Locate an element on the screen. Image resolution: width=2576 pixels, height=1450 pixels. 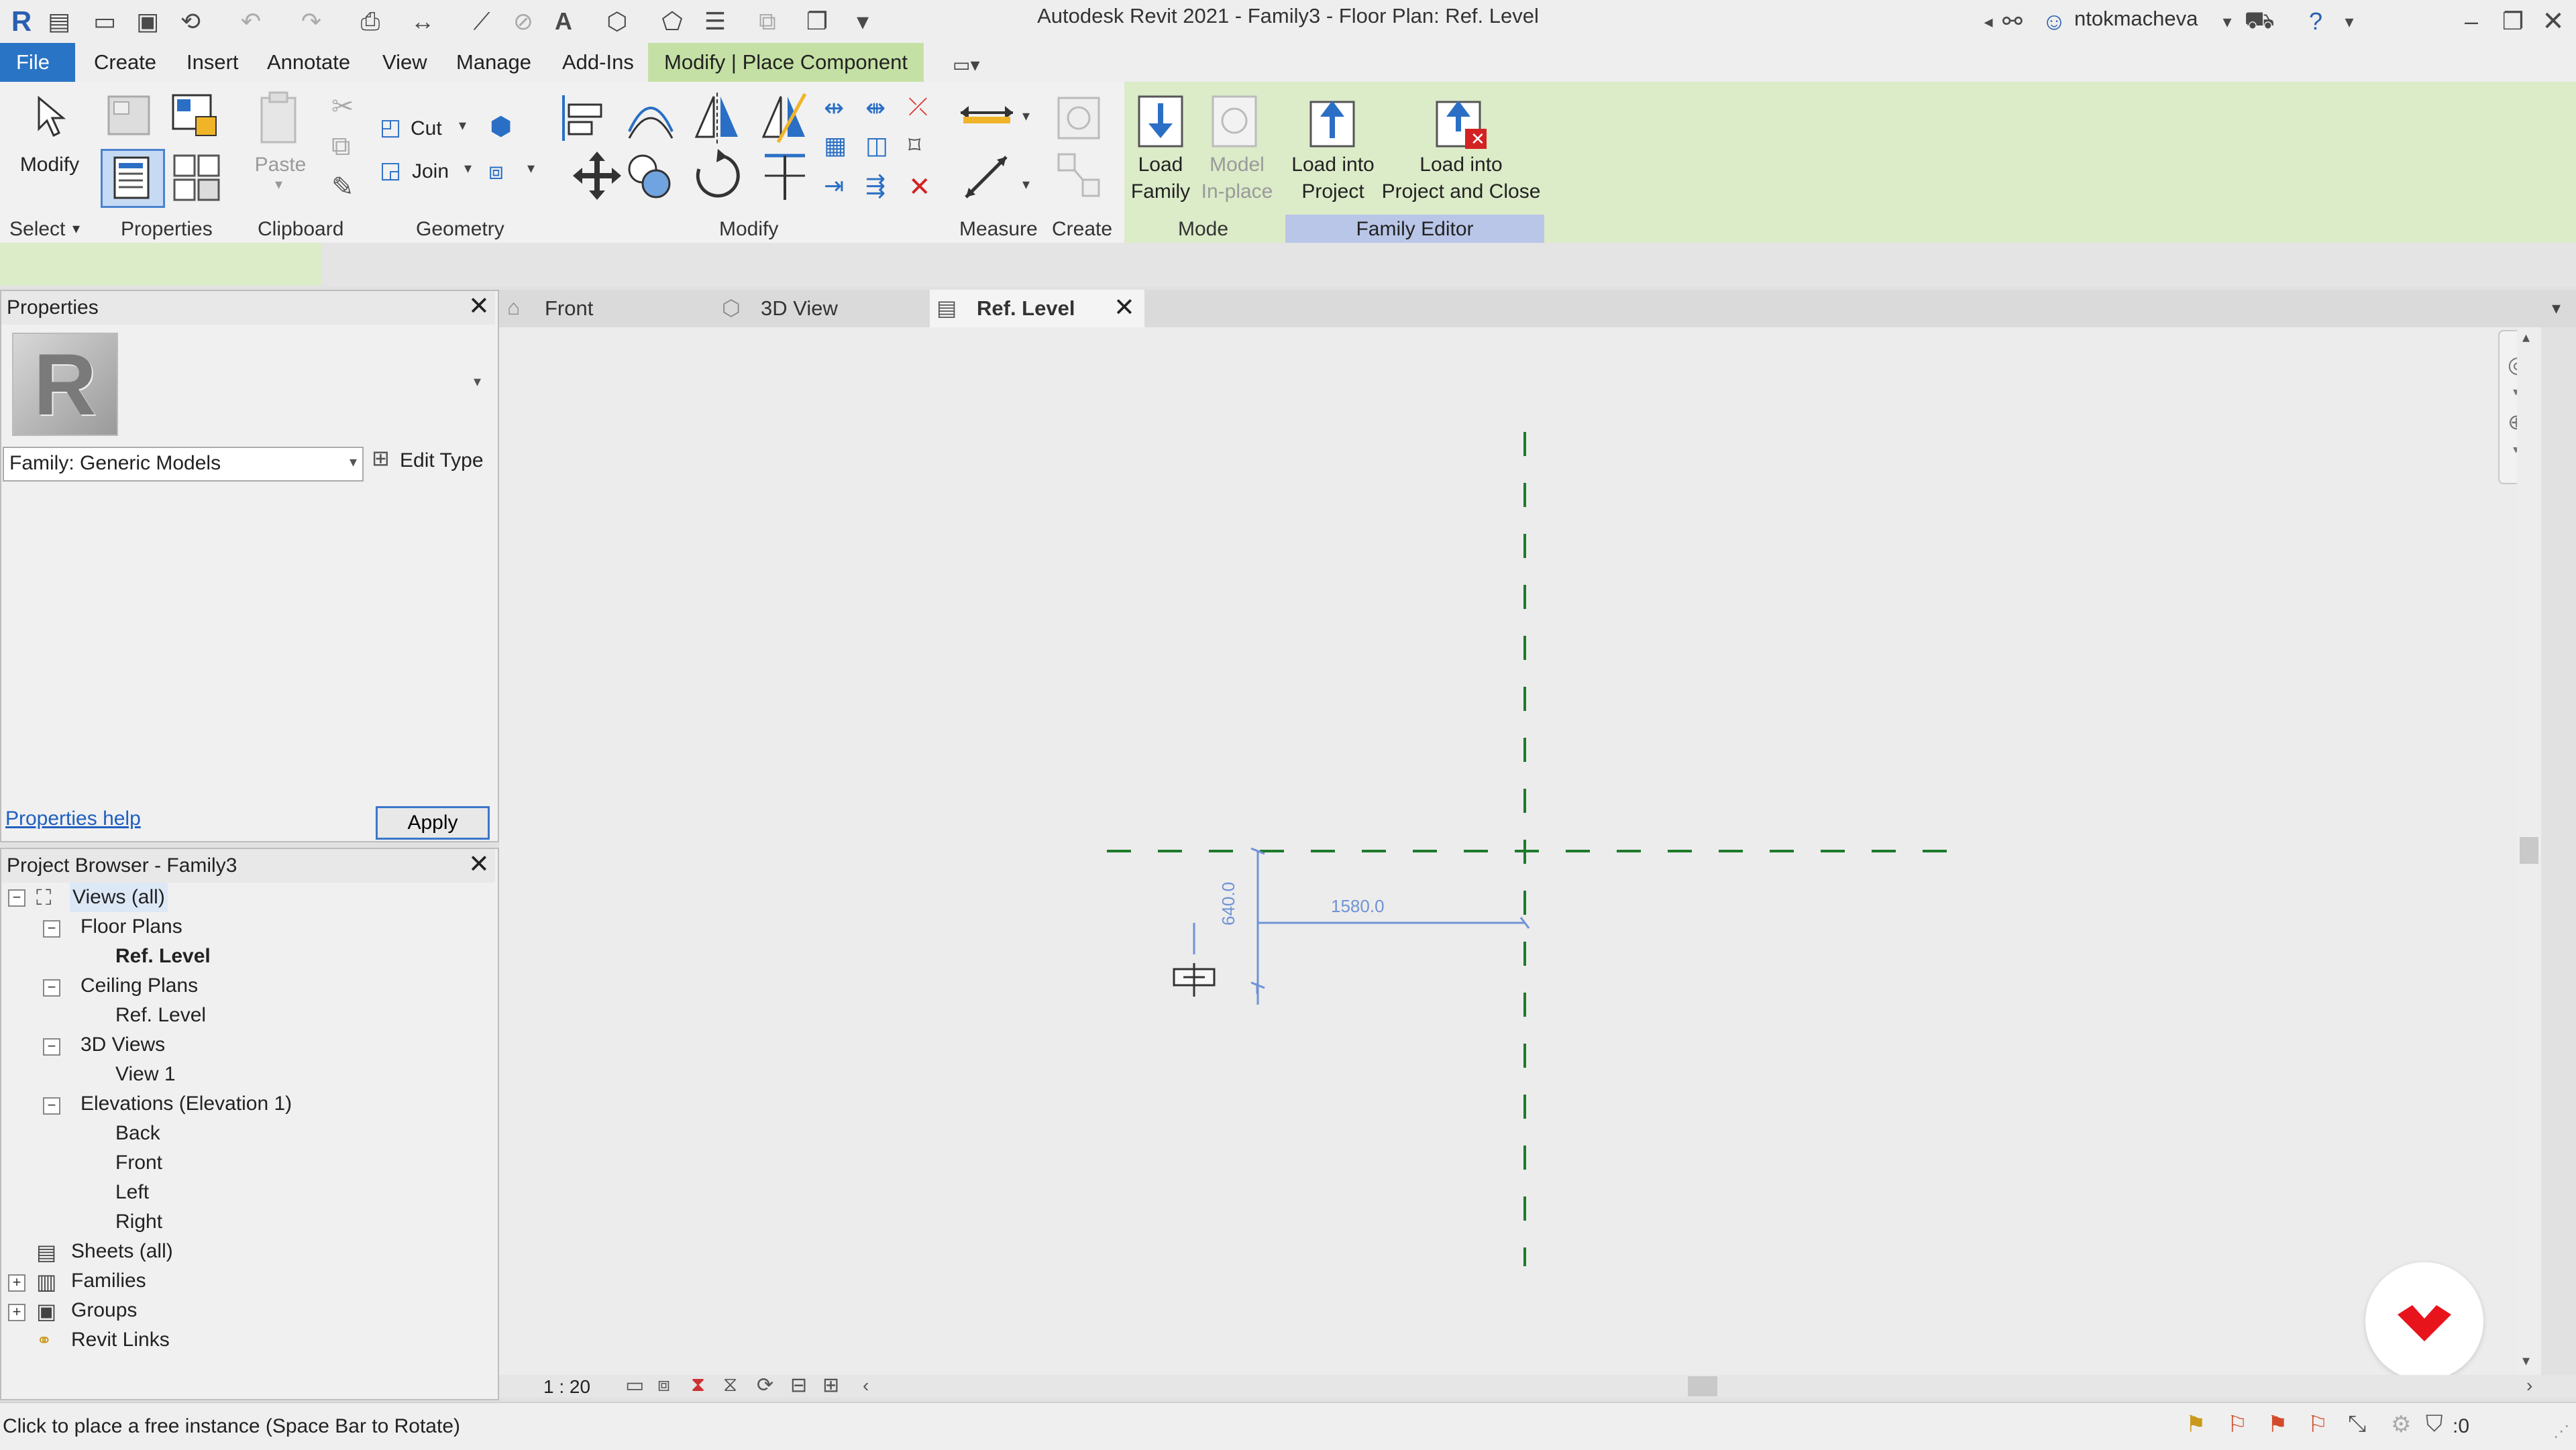
help-icon: ? is located at coordinates (2316, 21).